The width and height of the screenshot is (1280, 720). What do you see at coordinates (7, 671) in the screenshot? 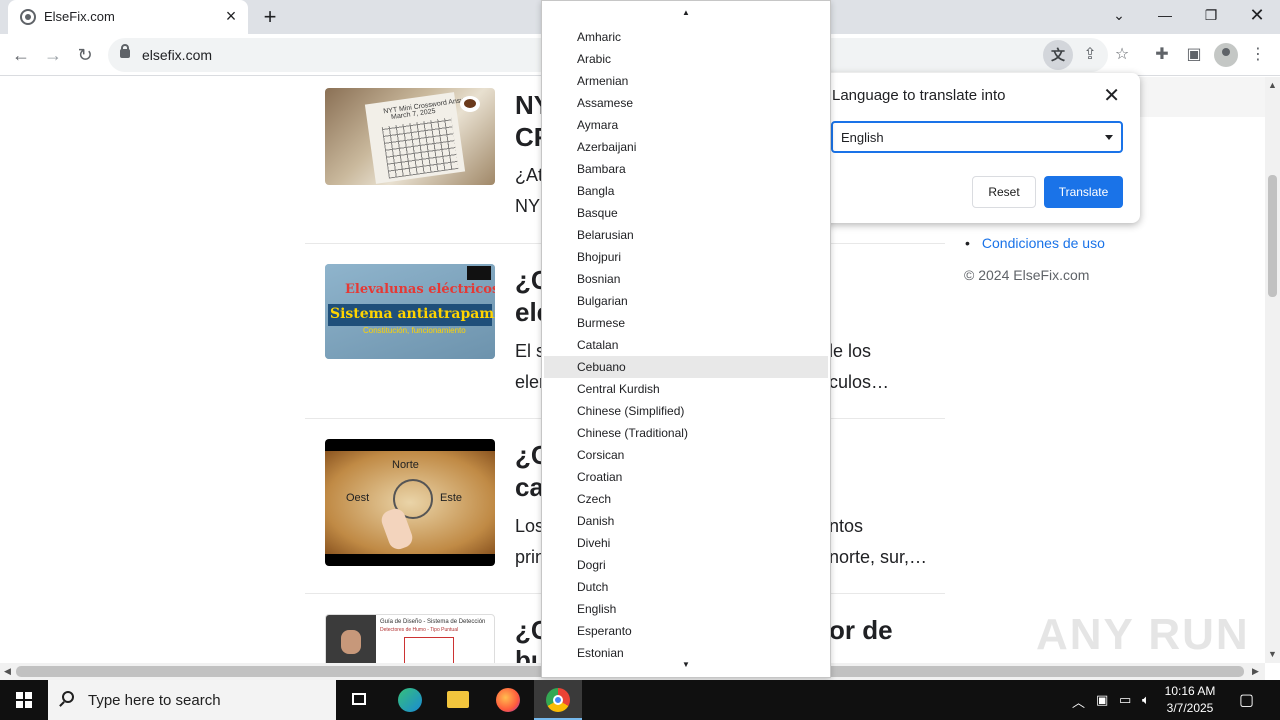
I see `scroll-left-arrow-icon: ◀` at bounding box center [7, 671].